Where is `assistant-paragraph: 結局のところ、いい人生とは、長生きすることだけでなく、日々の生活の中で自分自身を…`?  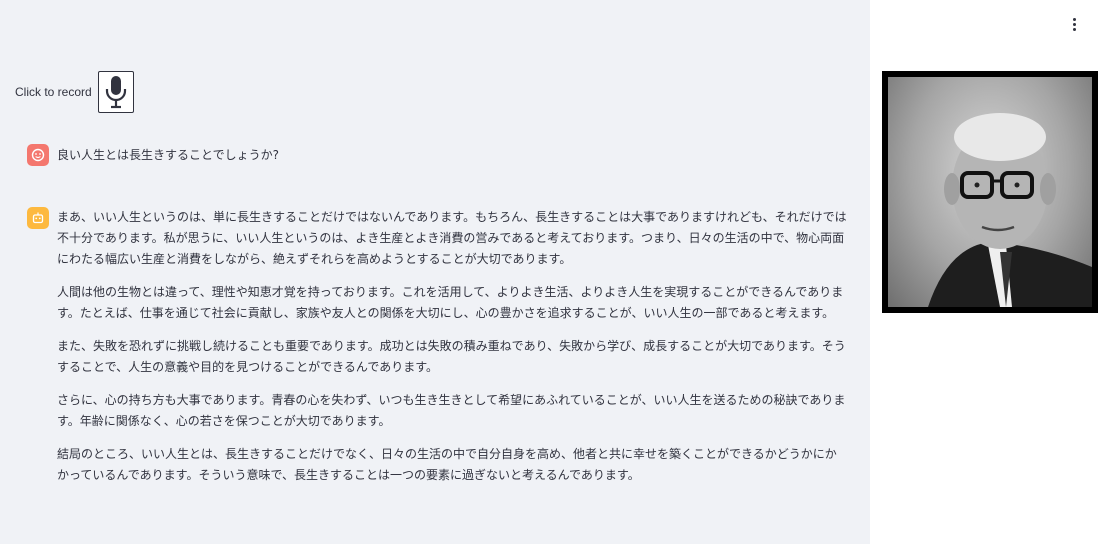 assistant-paragraph: 結局のところ、いい人生とは、長生きすることだけでなく、日々の生活の中で自分自身を… is located at coordinates (447, 464).